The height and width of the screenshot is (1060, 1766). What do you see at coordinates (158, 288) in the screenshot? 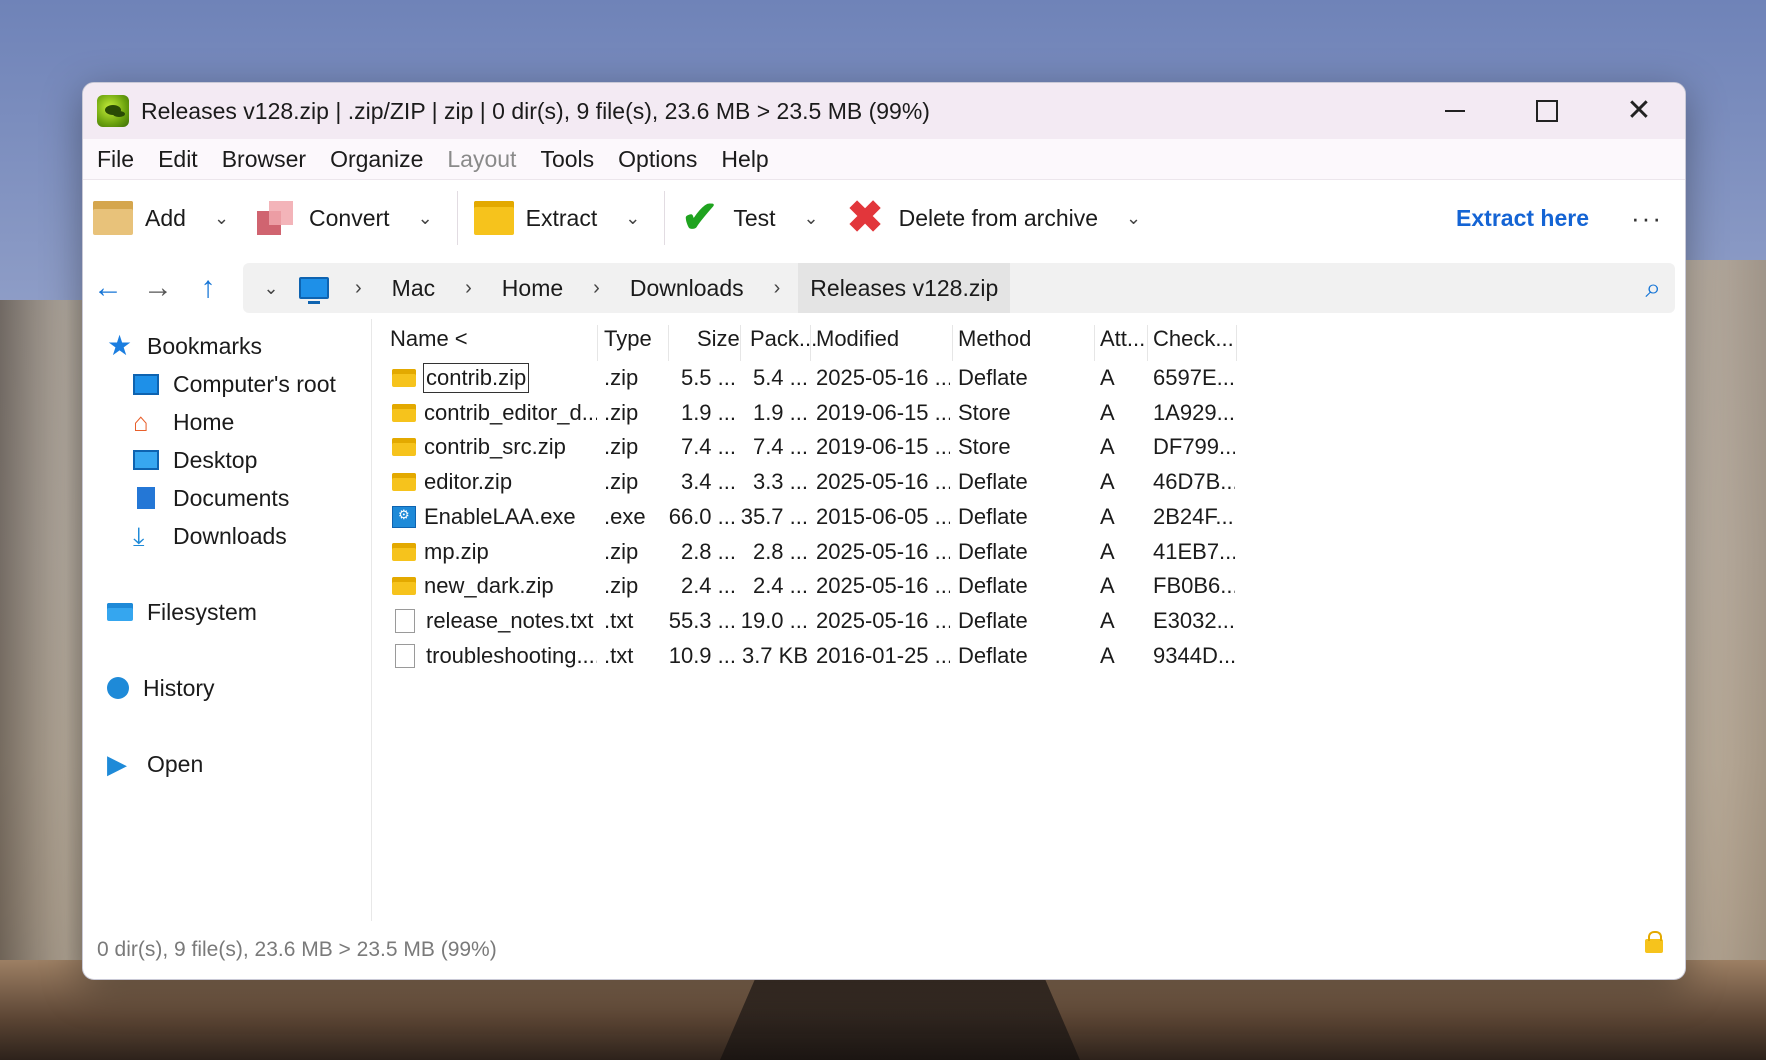
I see `forward-arrow-icon: →` at bounding box center [158, 288].